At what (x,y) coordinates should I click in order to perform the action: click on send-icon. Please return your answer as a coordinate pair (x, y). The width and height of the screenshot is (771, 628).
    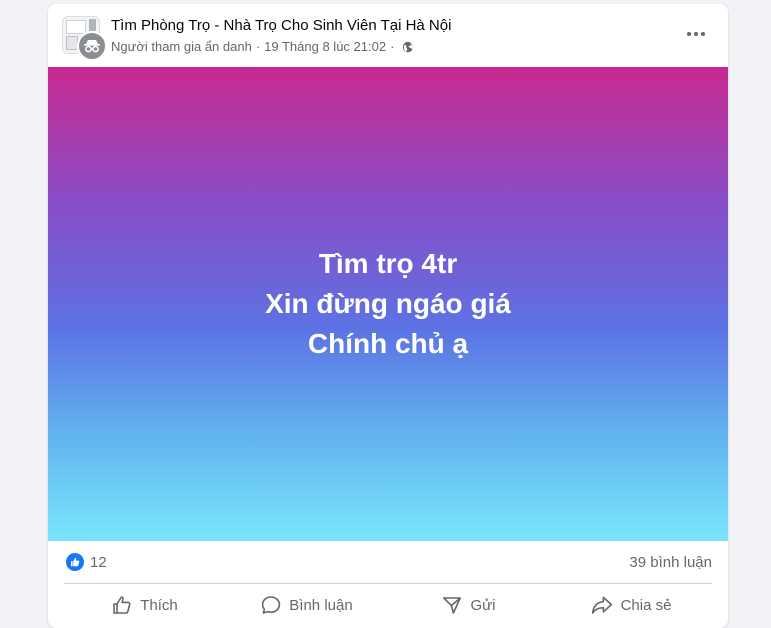
    Looking at the image, I should click on (452, 605).